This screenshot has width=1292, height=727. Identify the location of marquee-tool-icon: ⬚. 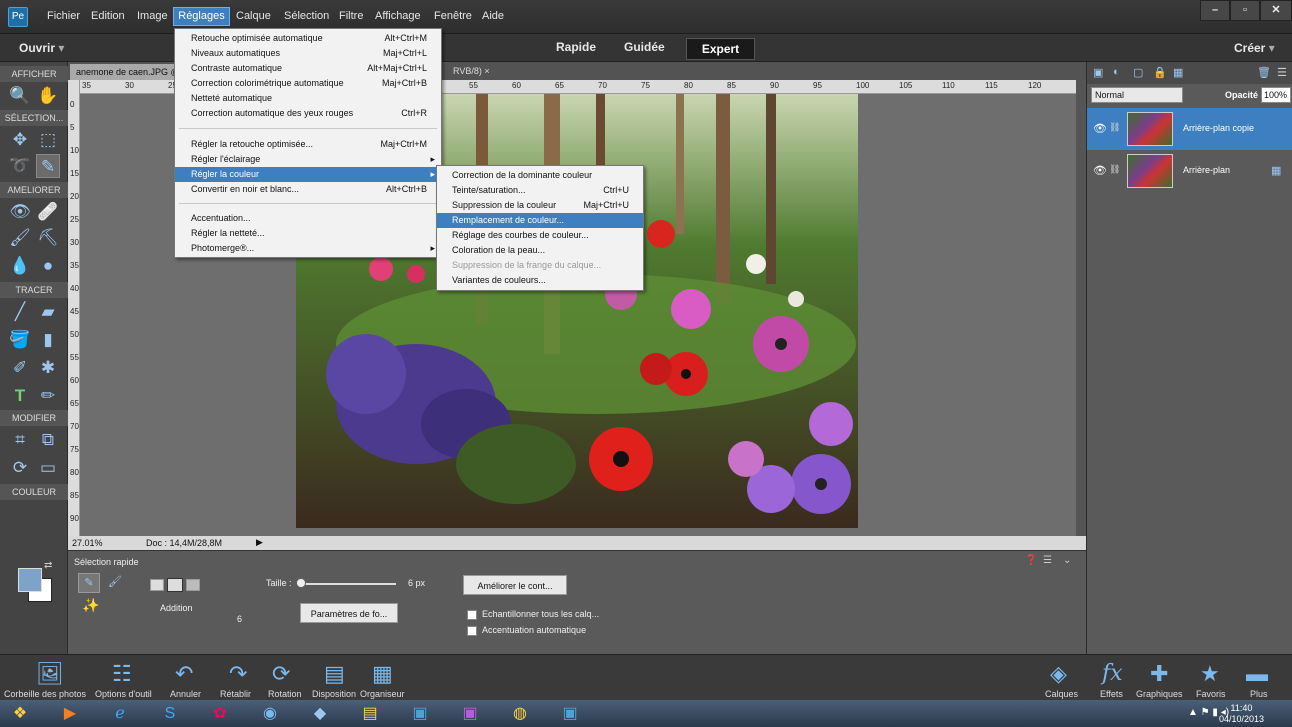
(48, 140).